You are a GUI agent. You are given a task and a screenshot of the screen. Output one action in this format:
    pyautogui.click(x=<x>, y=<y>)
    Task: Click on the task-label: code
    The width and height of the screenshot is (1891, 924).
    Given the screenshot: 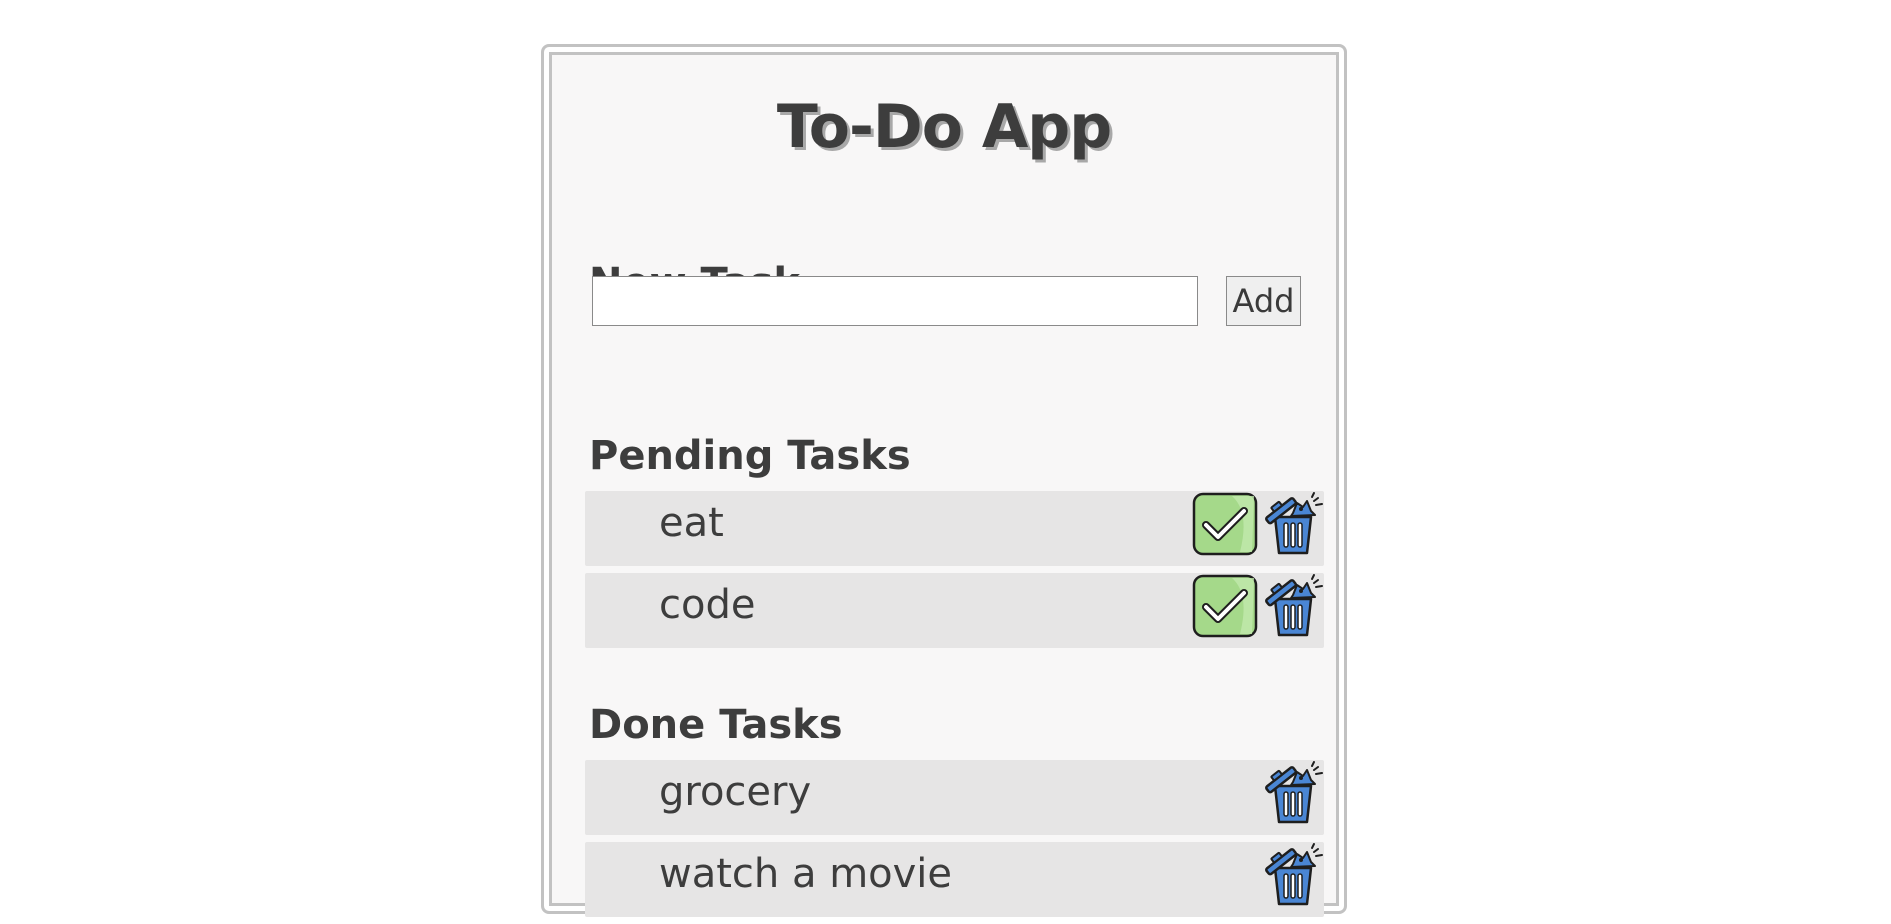 What is the action you would take?
    pyautogui.click(x=707, y=605)
    